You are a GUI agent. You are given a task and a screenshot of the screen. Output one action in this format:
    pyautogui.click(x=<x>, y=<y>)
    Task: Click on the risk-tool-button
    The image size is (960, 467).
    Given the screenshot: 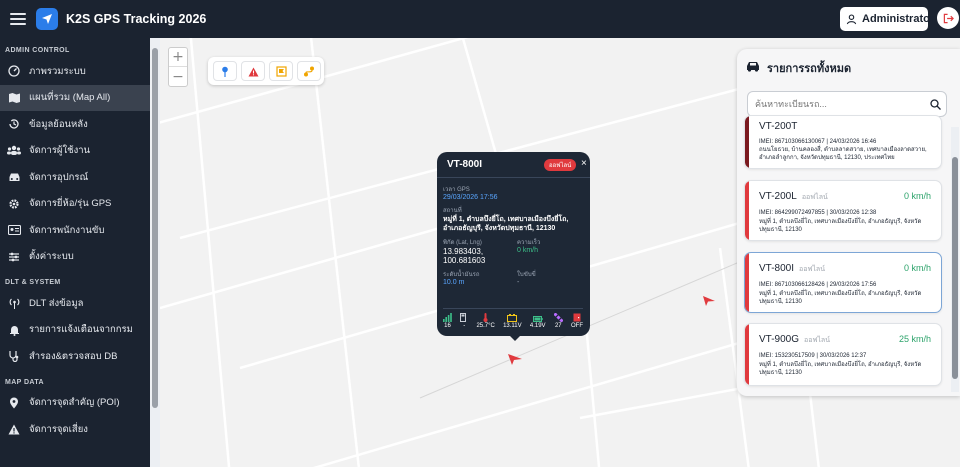 What is the action you would take?
    pyautogui.click(x=253, y=71)
    